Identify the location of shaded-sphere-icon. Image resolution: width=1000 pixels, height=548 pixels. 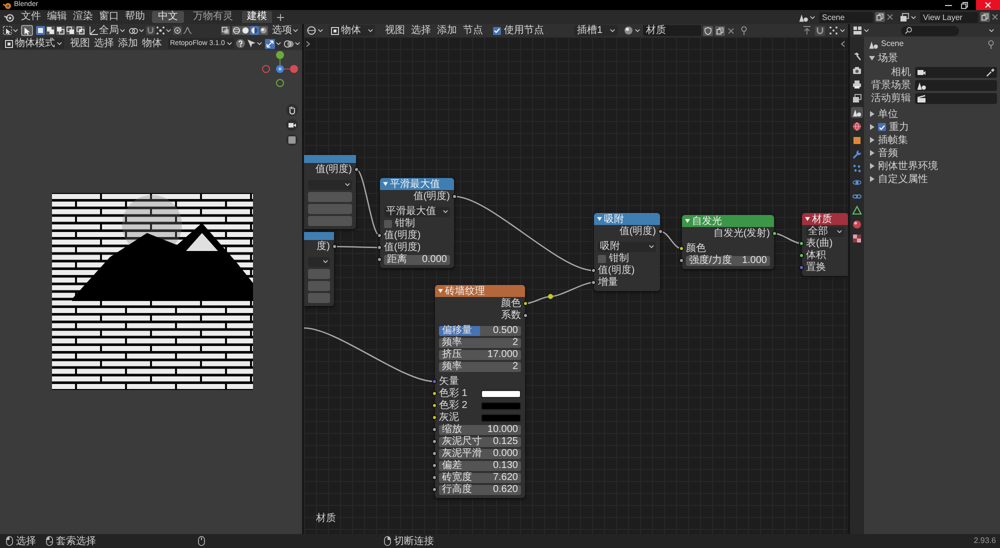
(628, 30).